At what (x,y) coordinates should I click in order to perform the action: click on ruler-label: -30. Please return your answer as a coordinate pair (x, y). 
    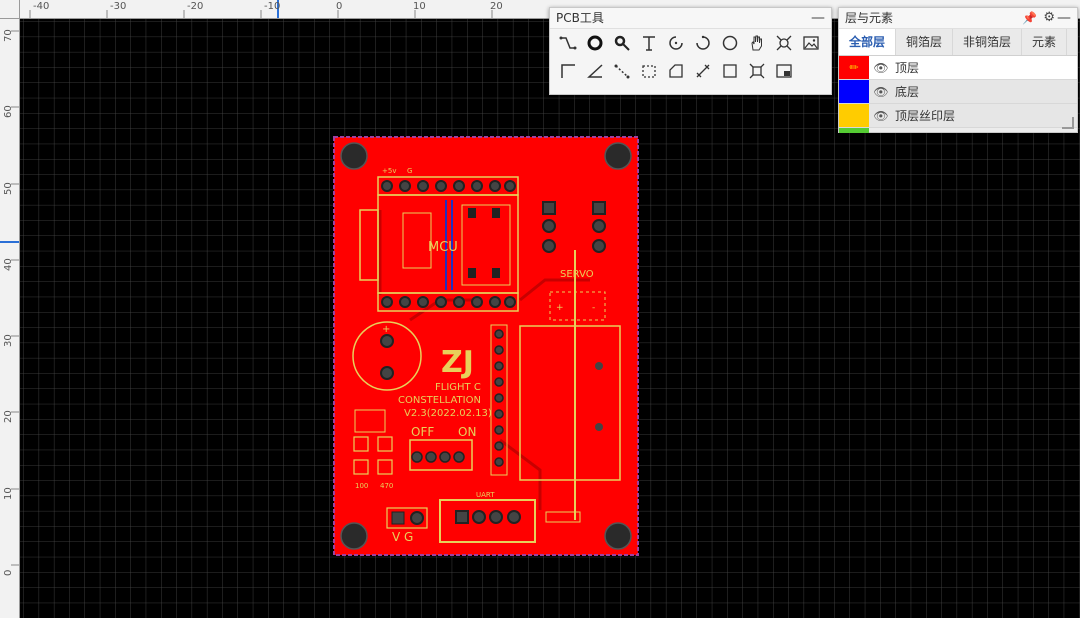
    Looking at the image, I should click on (118, 6).